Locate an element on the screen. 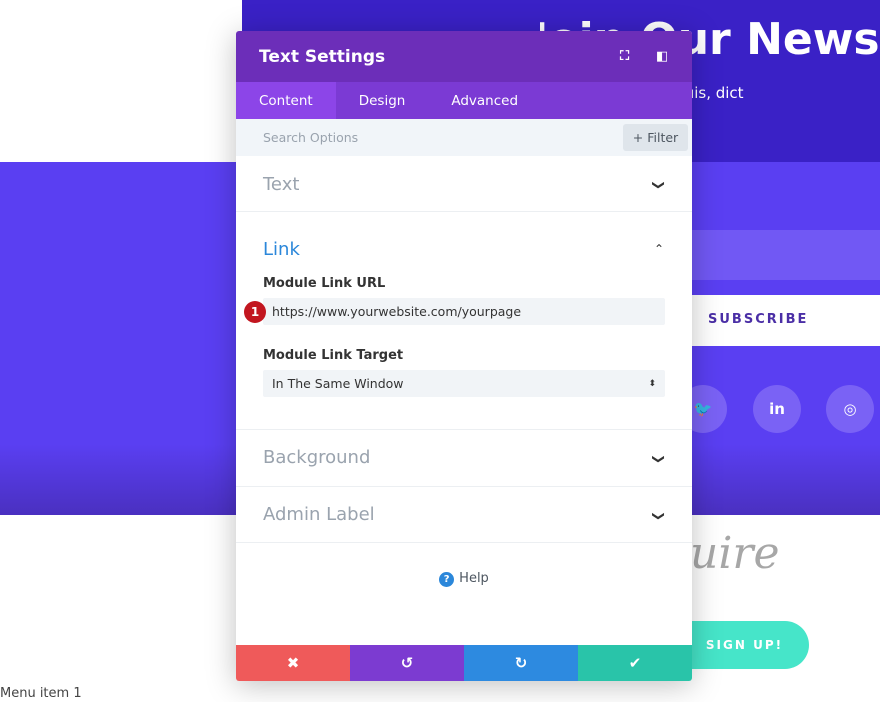  close-icon: ✖ is located at coordinates (293, 663).